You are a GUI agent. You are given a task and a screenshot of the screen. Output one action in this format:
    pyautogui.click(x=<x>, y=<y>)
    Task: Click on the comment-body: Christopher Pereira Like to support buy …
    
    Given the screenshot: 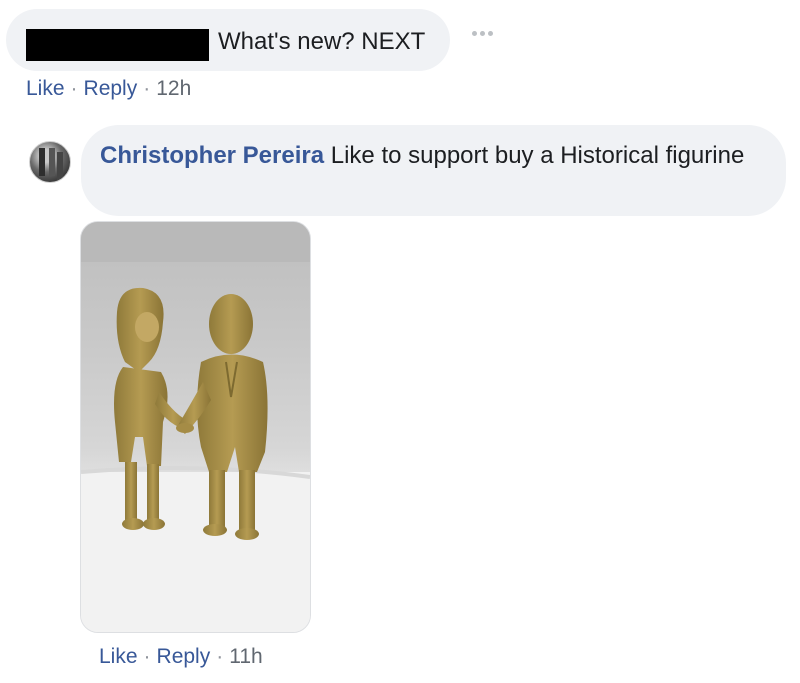 What is the action you would take?
    pyautogui.click(x=430, y=155)
    